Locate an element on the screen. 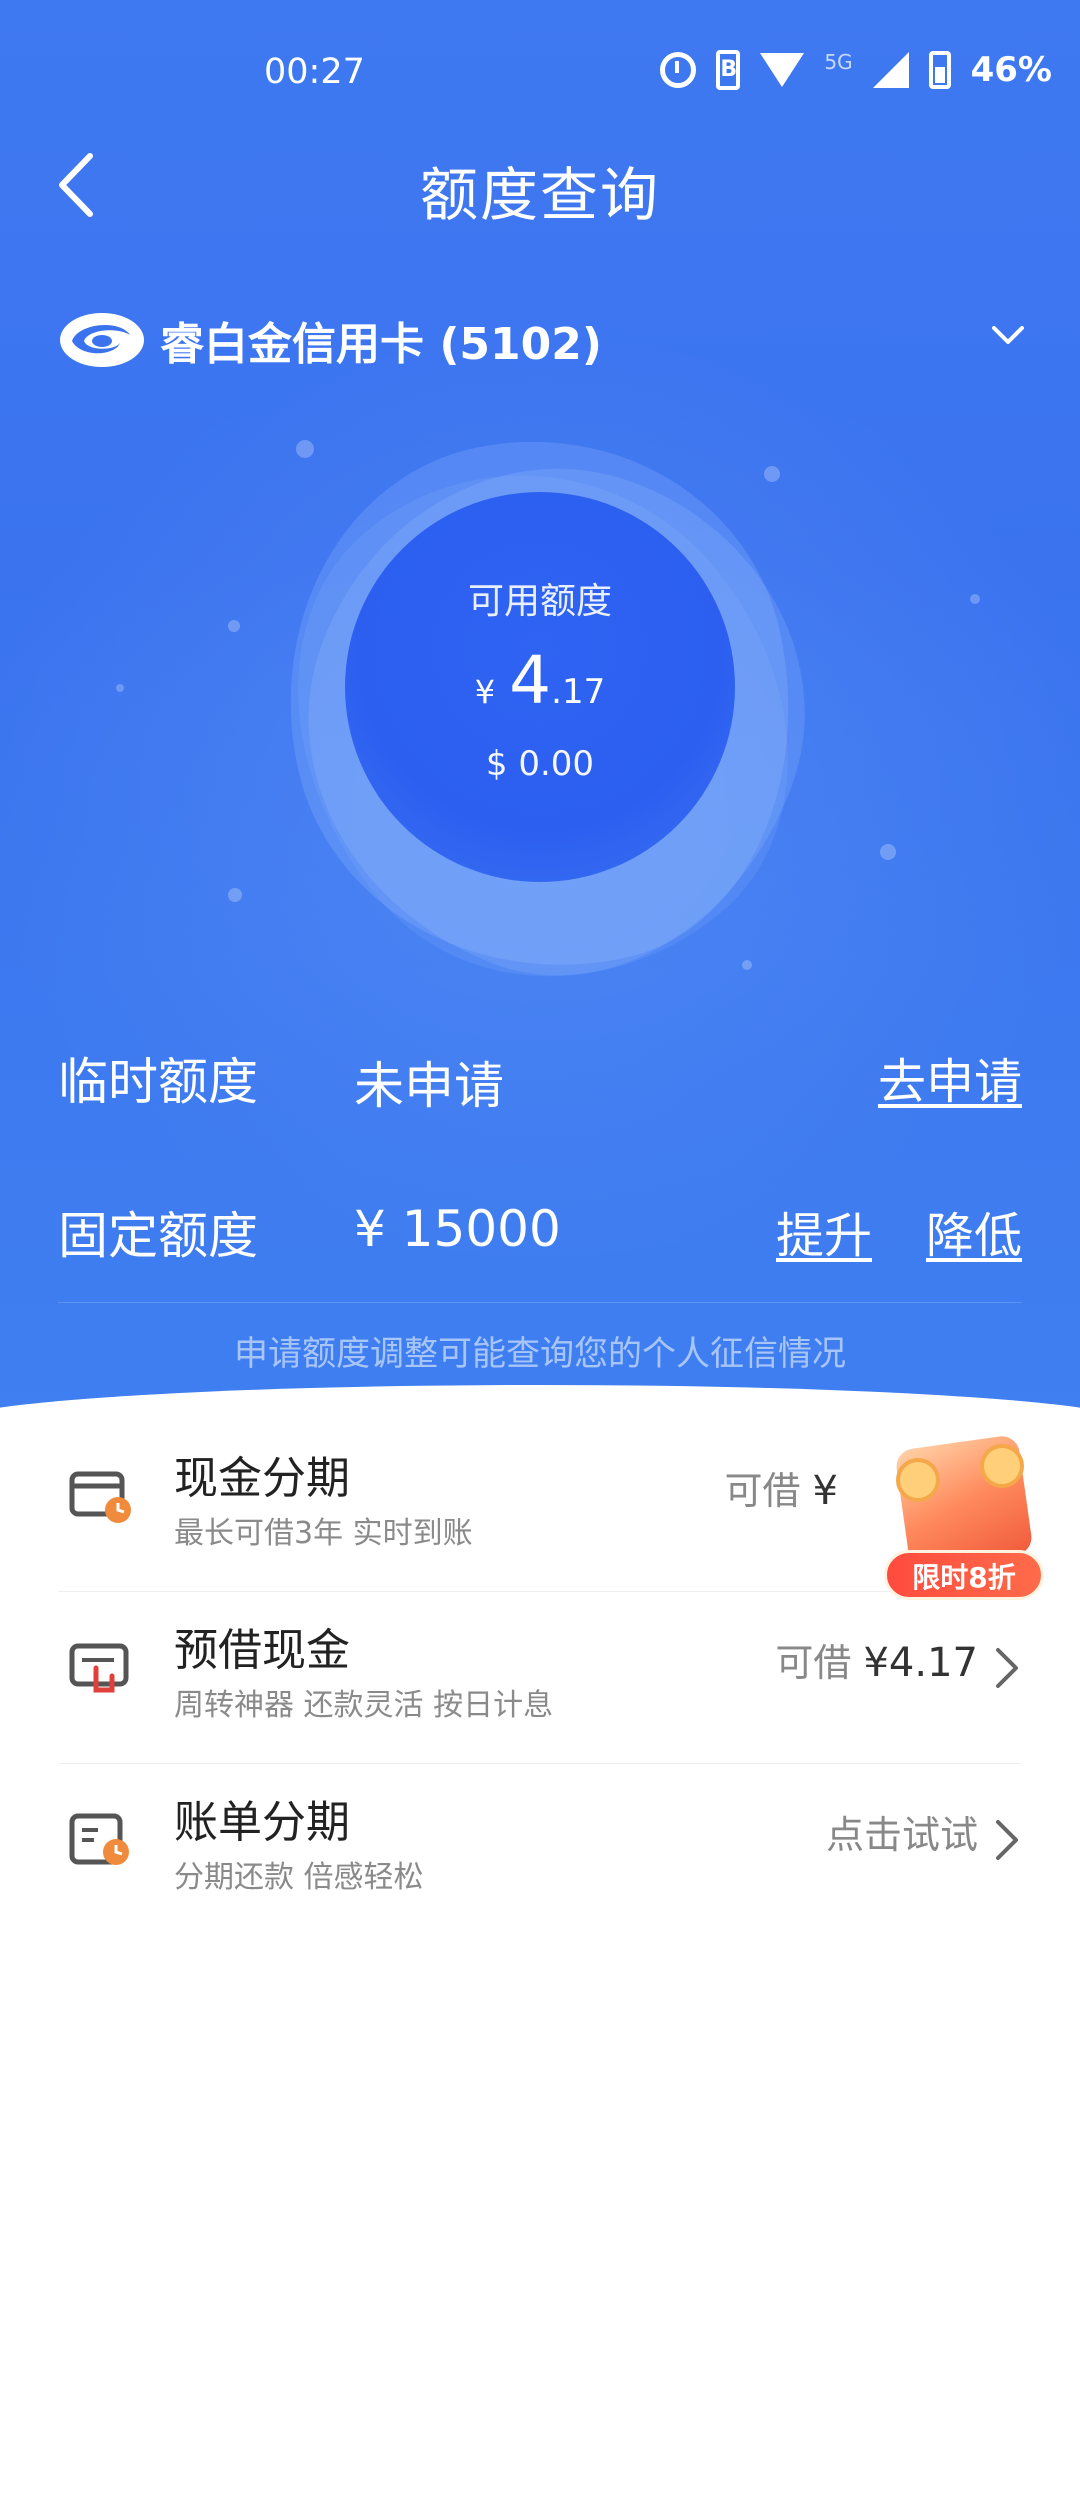 This screenshot has height=2520, width=1080. network-type: 5G is located at coordinates (838, 62).